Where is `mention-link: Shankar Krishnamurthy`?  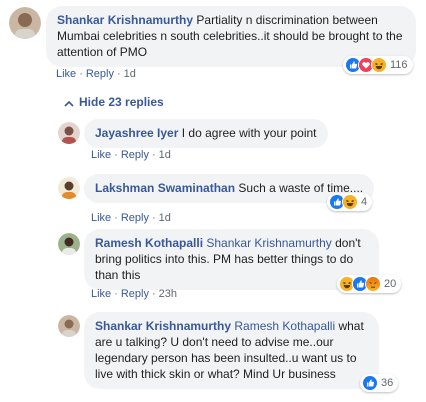 mention-link: Shankar Krishnamurthy is located at coordinates (268, 243).